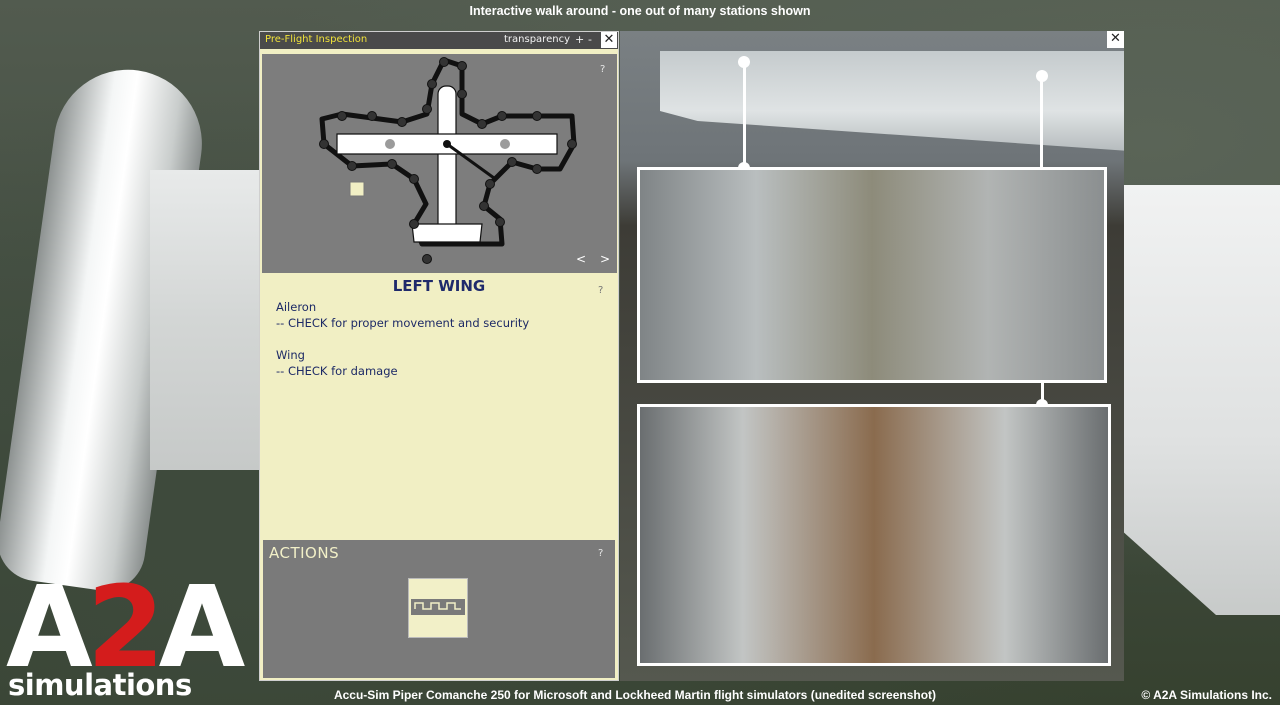  Describe the element at coordinates (1115, 39) in the screenshot. I see `viewer-close-button: ✕` at that location.